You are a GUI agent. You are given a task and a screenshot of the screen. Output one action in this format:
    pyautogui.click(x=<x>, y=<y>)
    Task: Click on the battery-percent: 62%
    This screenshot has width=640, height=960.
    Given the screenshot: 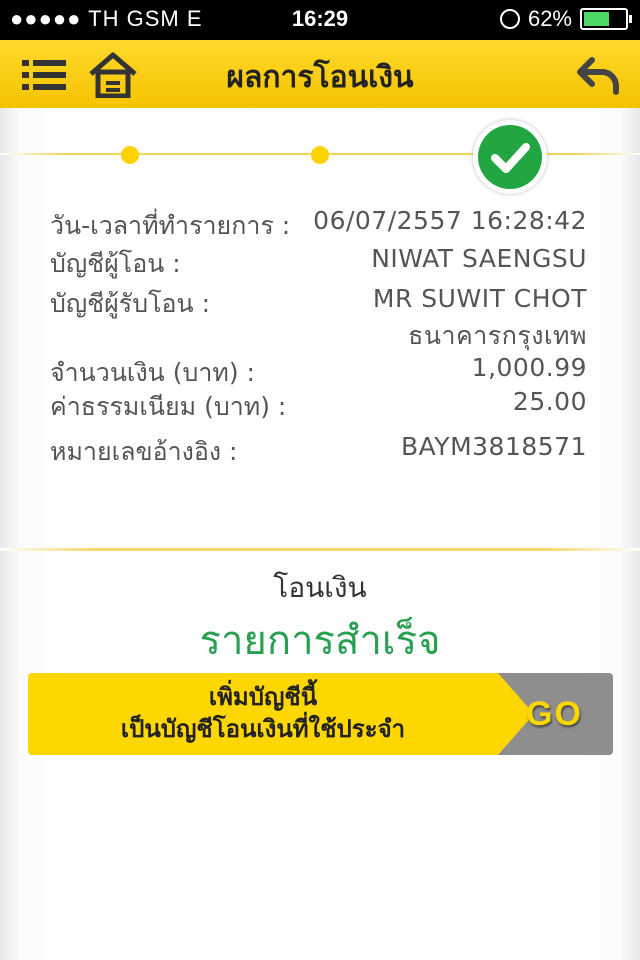 What is the action you would take?
    pyautogui.click(x=549, y=18)
    